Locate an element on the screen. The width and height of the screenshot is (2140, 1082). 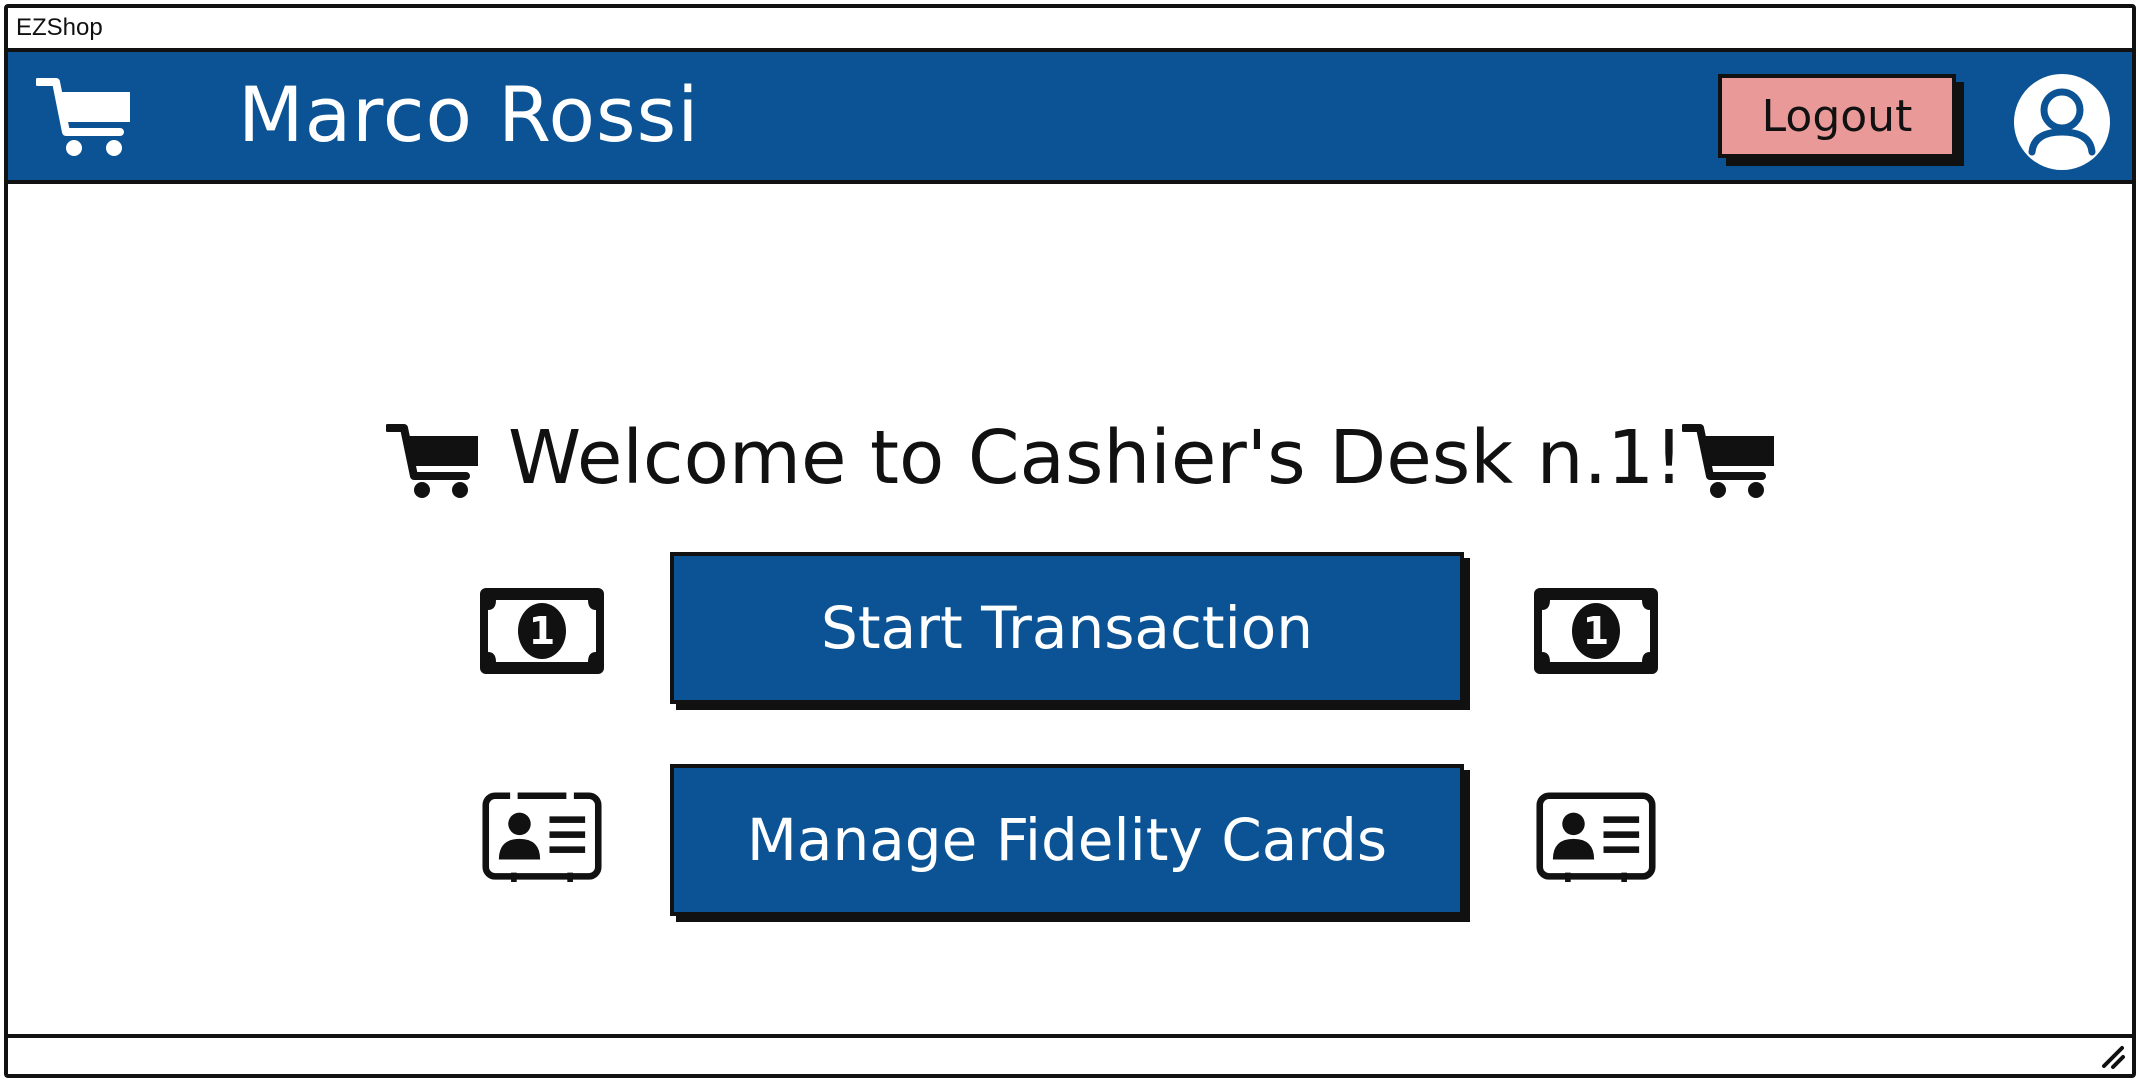
manage-fidelity-cards-button: Manage Fidelity Cards is located at coordinates (1067, 840).